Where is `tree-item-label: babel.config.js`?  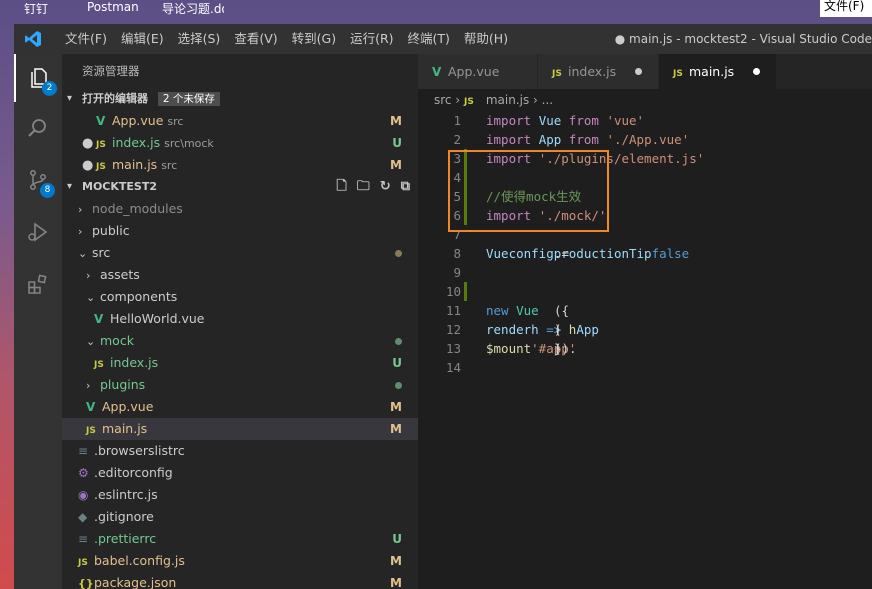 tree-item-label: babel.config.js is located at coordinates (139, 560).